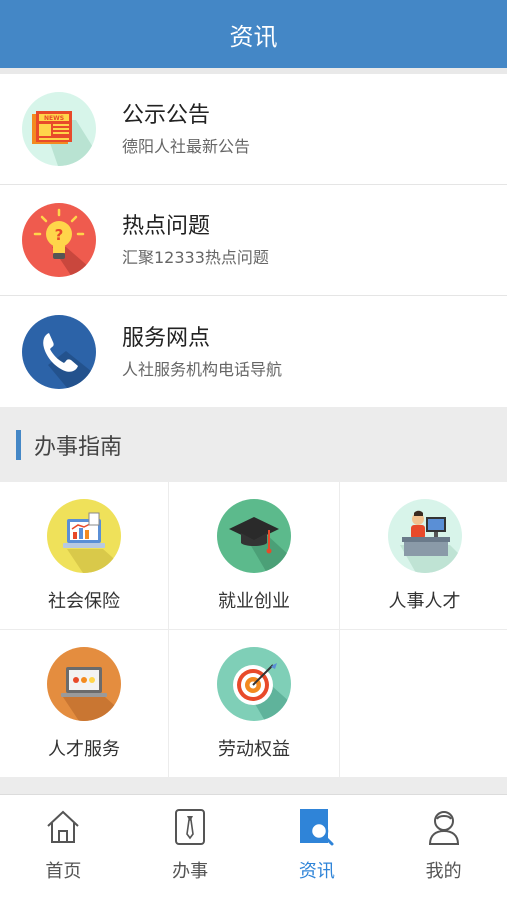 The height and width of the screenshot is (900, 507). I want to click on news-title: 公示公告, so click(166, 115).